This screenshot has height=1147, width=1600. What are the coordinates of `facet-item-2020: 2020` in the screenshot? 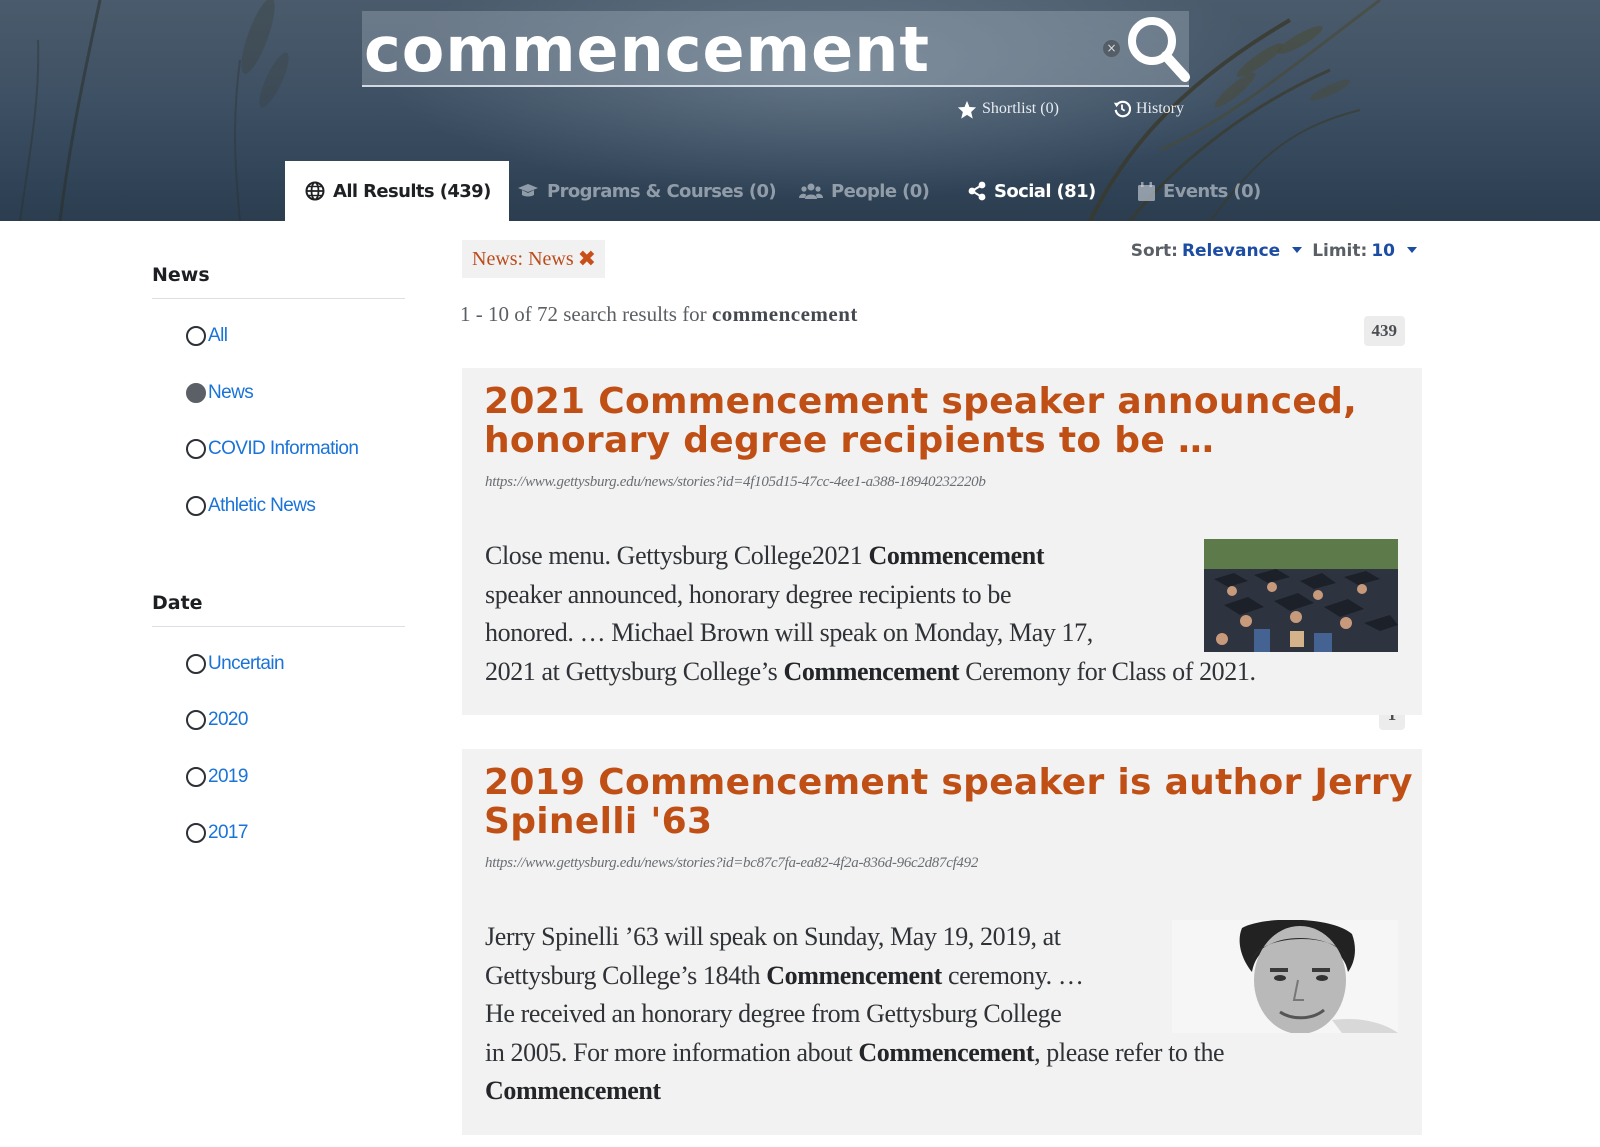 It's located at (217, 720).